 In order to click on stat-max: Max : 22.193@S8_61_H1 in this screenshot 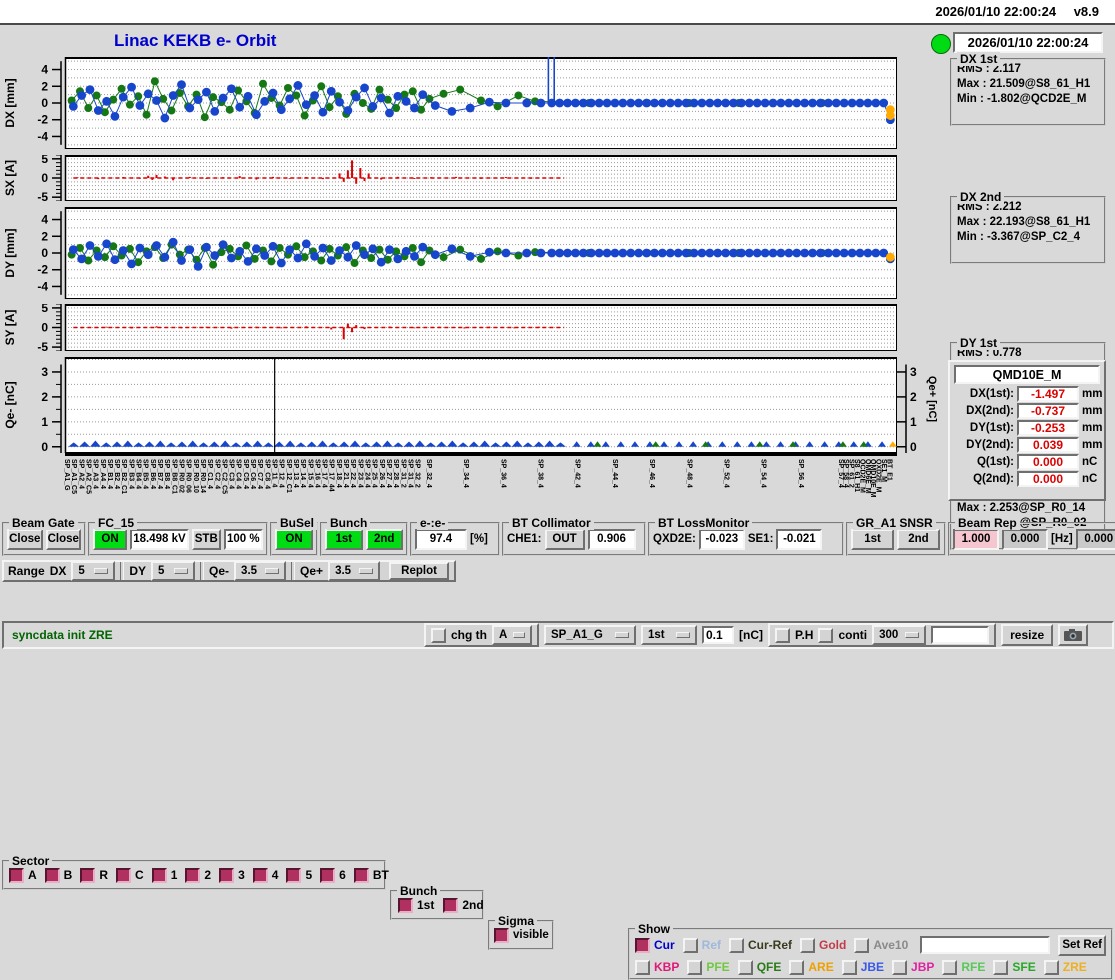, I will do `click(1024, 222)`.